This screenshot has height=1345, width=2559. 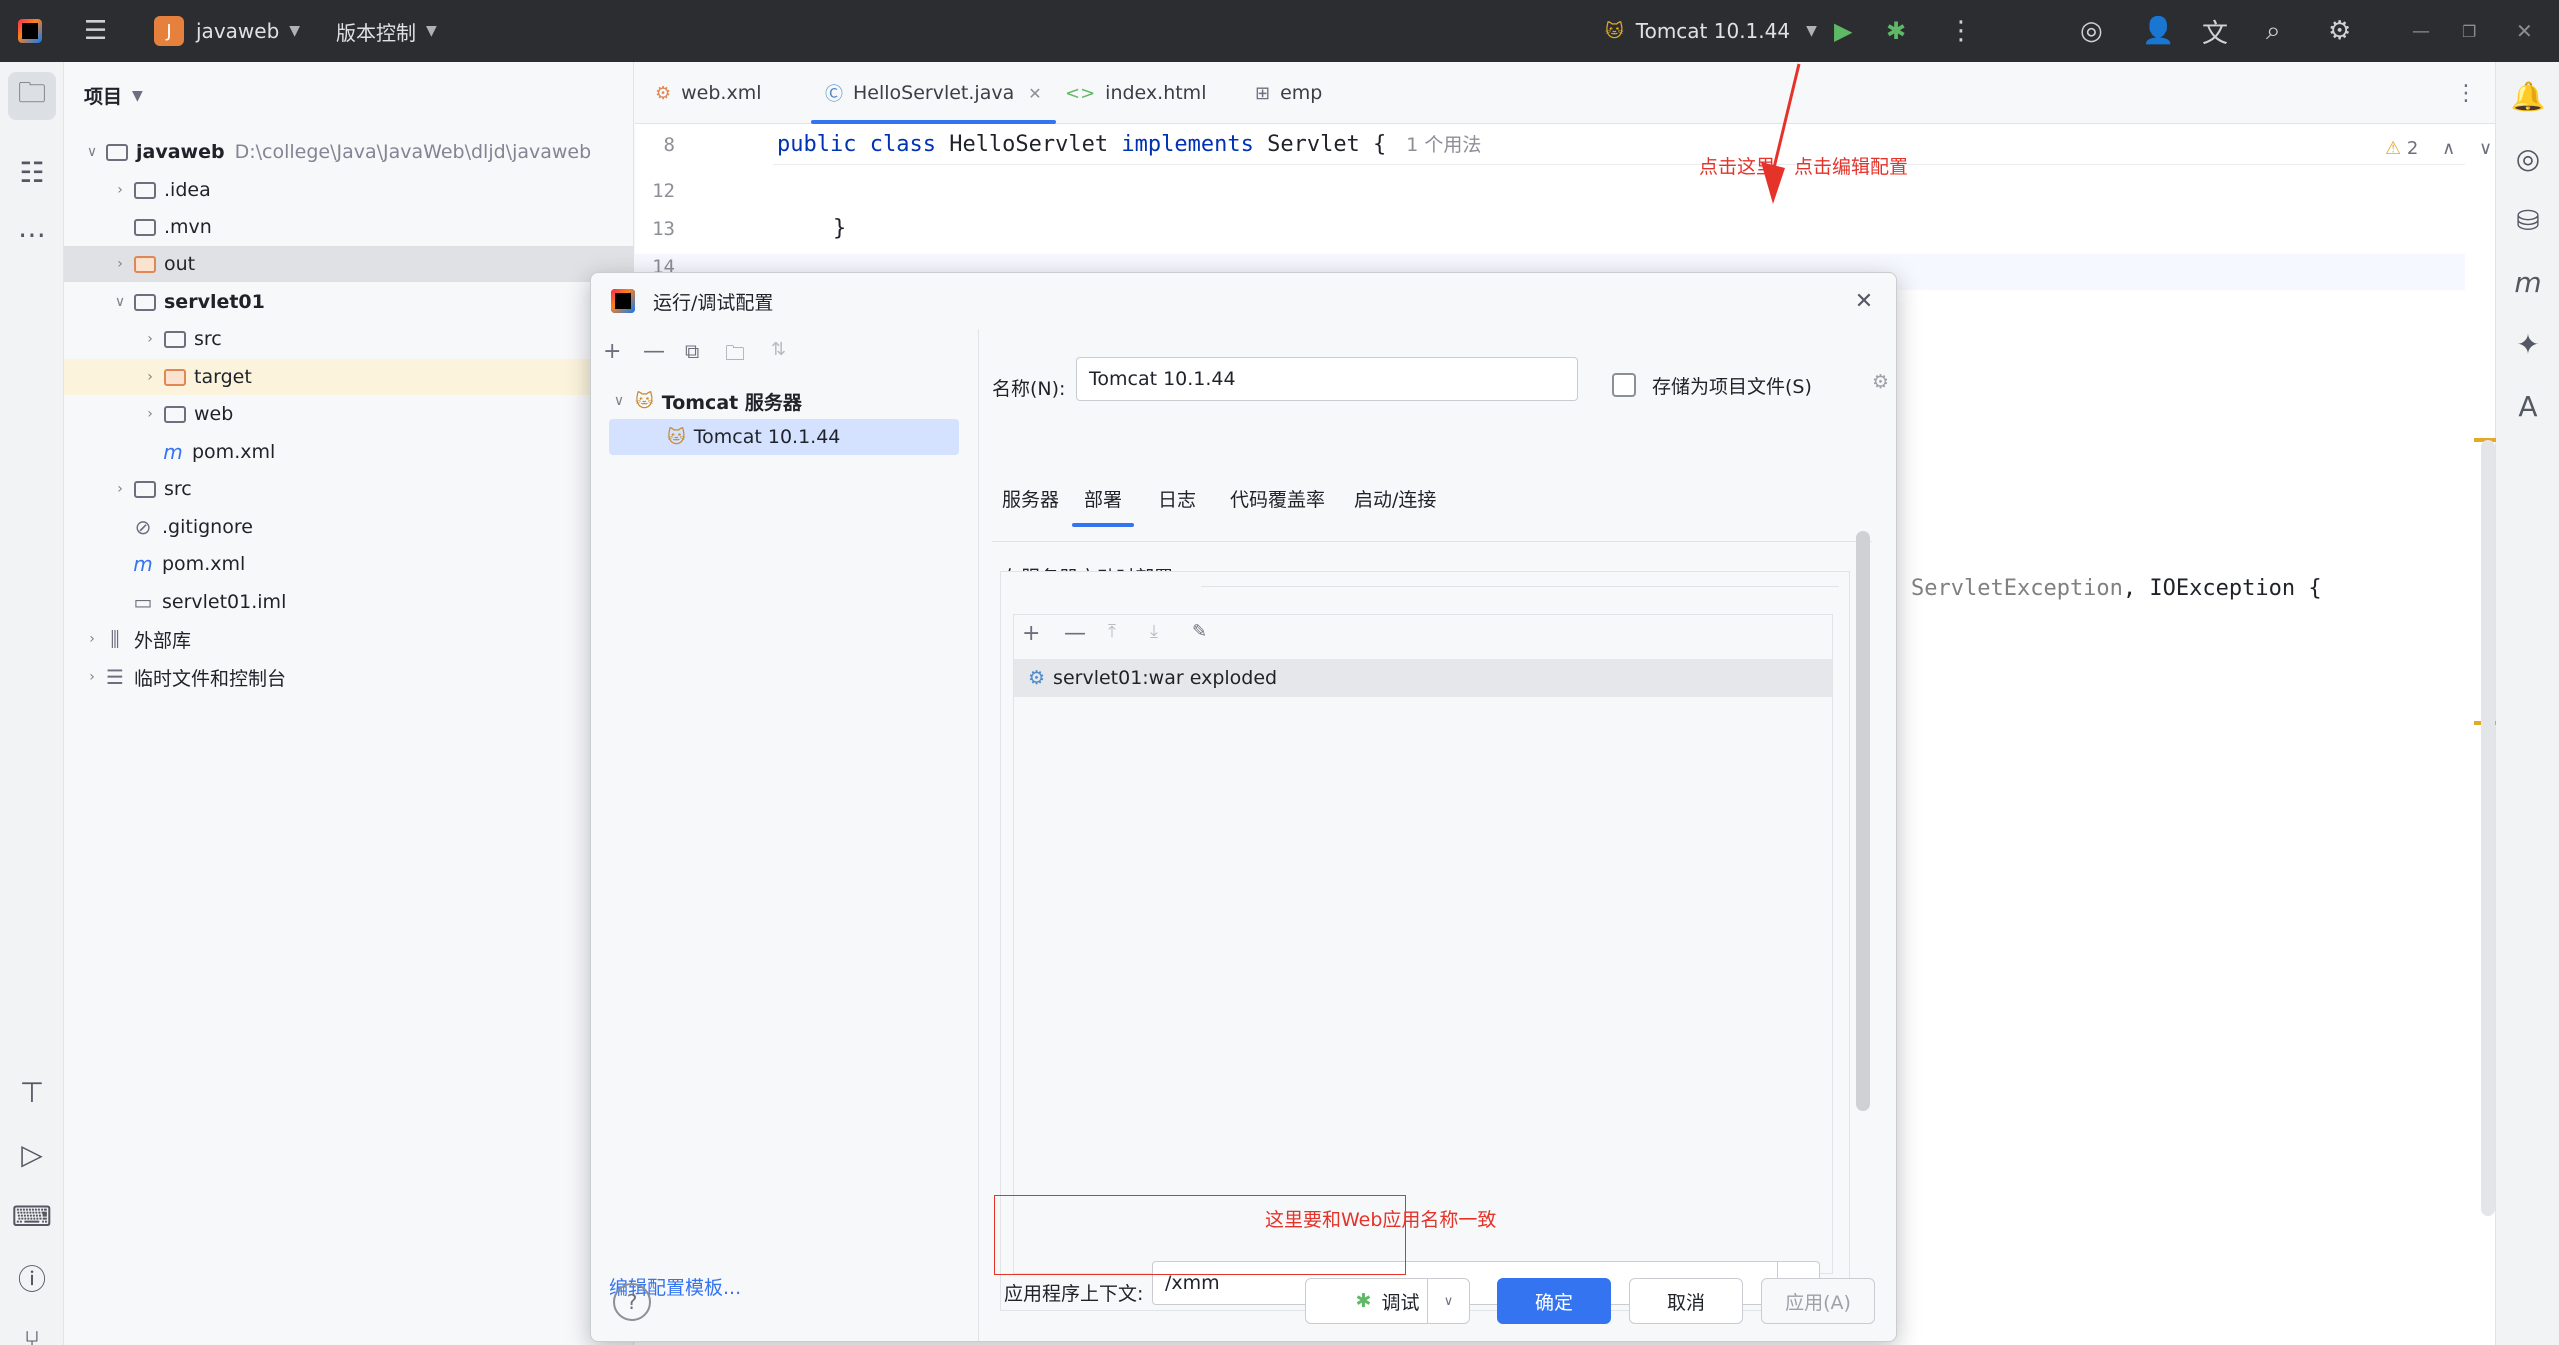 I want to click on tab-server: 服务器, so click(x=1030, y=498).